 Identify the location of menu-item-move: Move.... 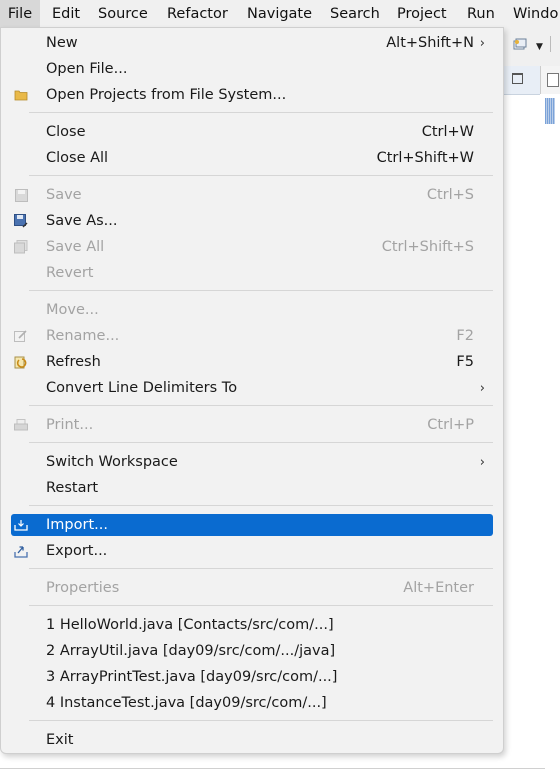
(252, 310).